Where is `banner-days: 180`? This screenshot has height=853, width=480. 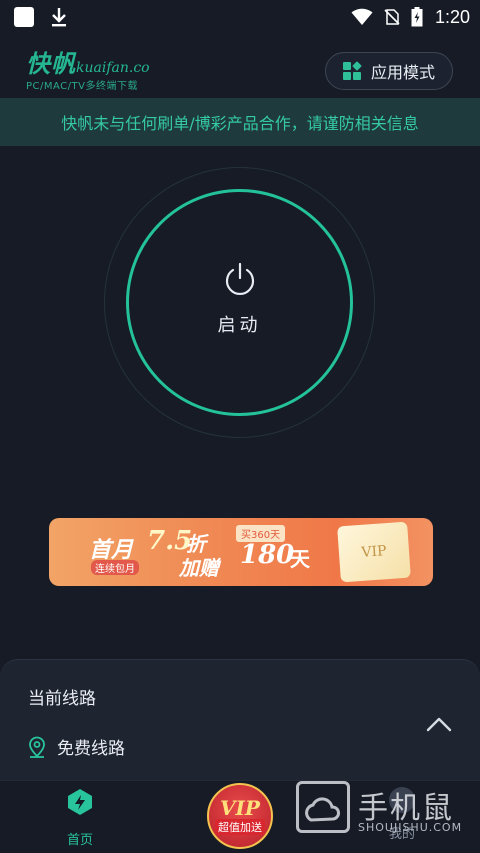 banner-days: 180 is located at coordinates (267, 555).